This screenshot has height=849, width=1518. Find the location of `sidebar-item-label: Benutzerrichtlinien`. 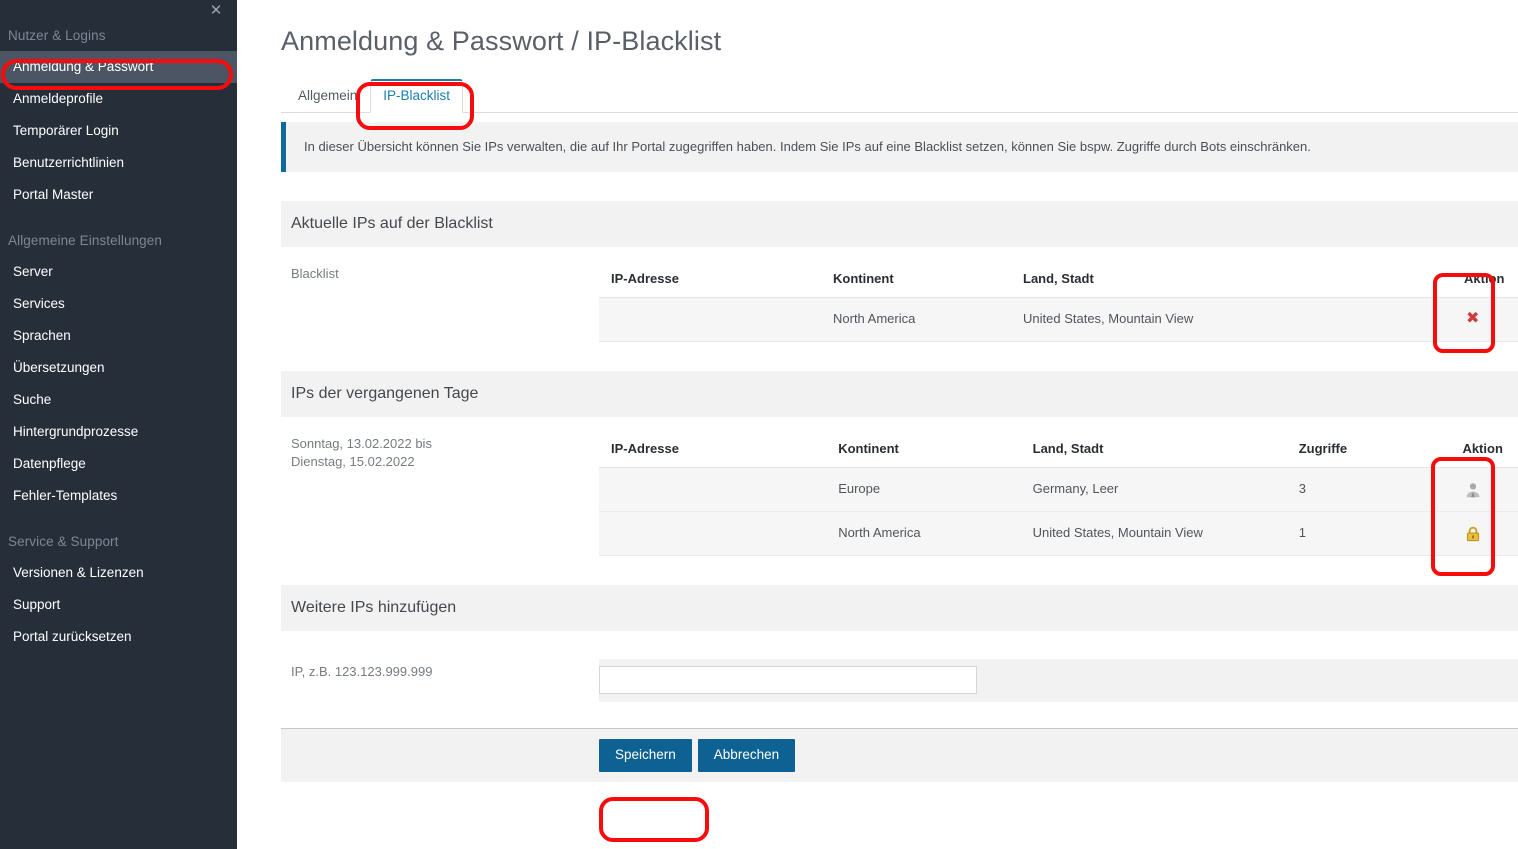

sidebar-item-label: Benutzerrichtlinien is located at coordinates (69, 162).